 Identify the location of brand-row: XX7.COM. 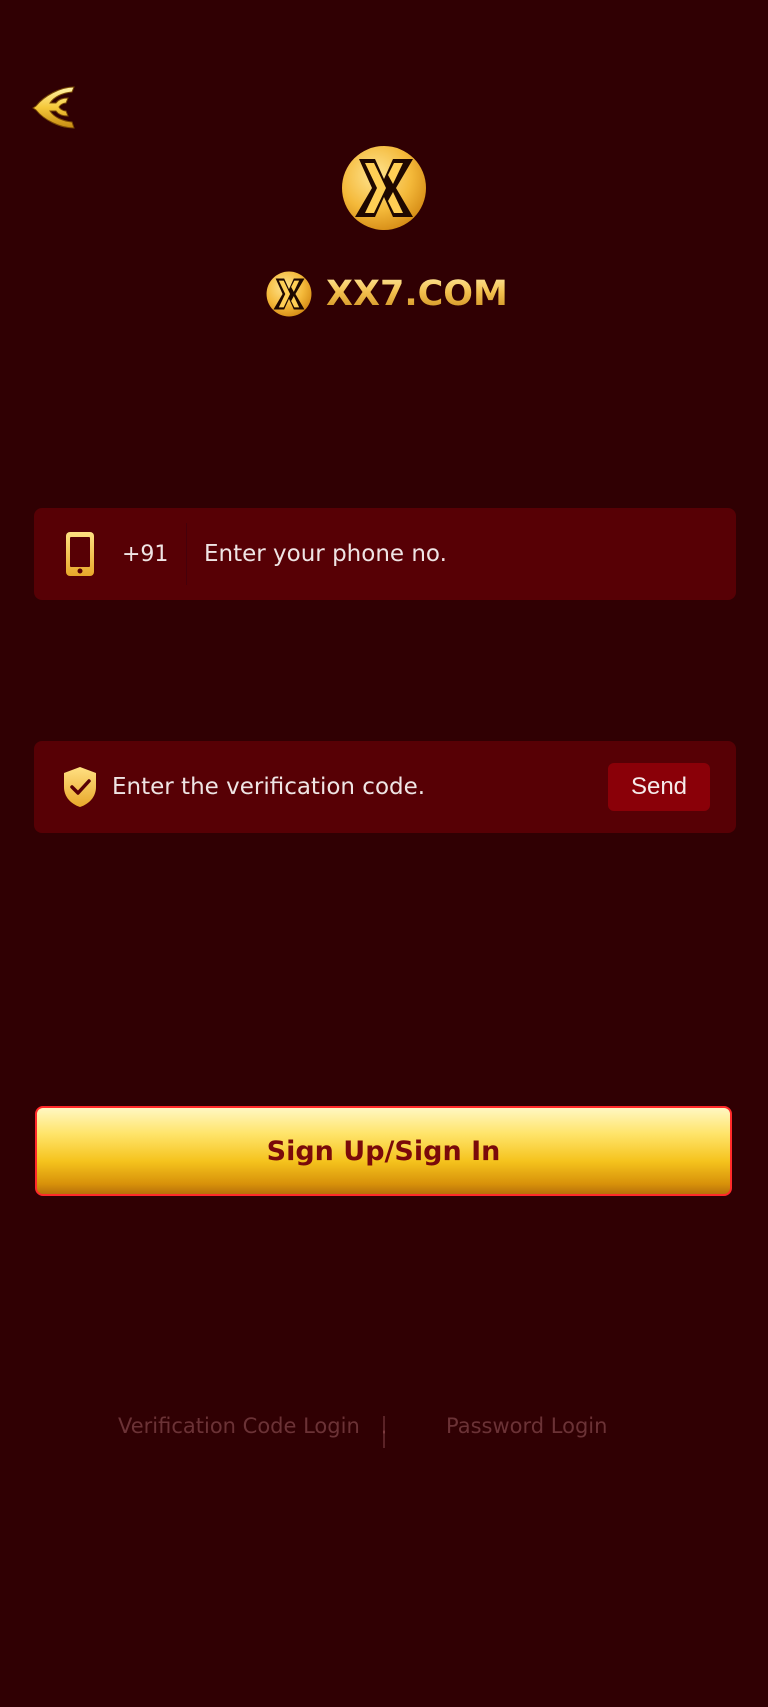
(387, 294).